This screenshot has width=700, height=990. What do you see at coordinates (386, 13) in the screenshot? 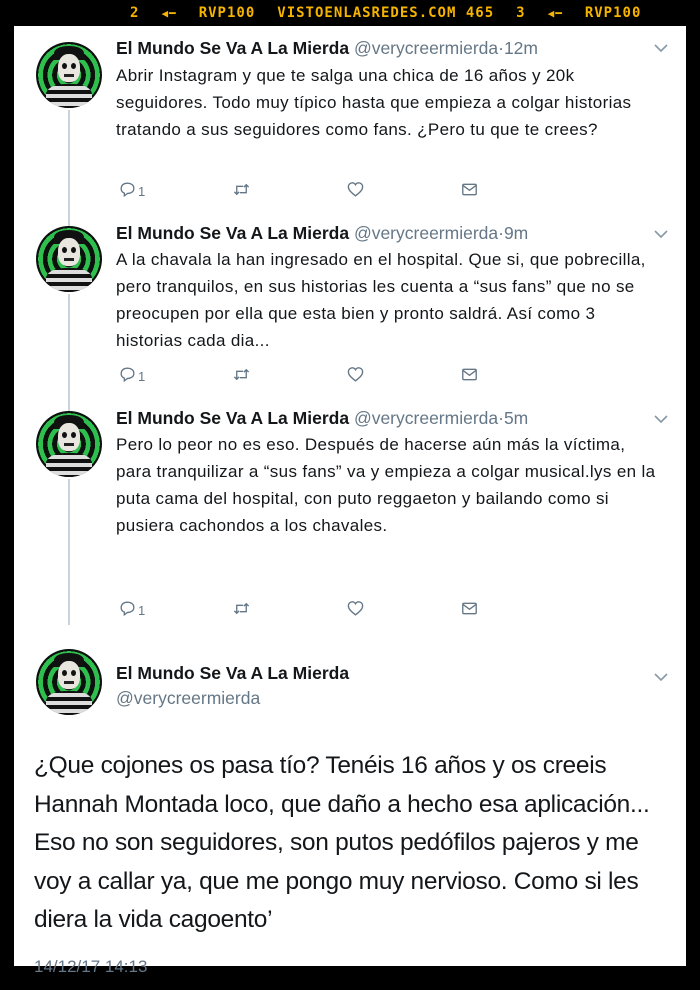
I see `ticker-site: VISTOENLASREDES.COM 465` at bounding box center [386, 13].